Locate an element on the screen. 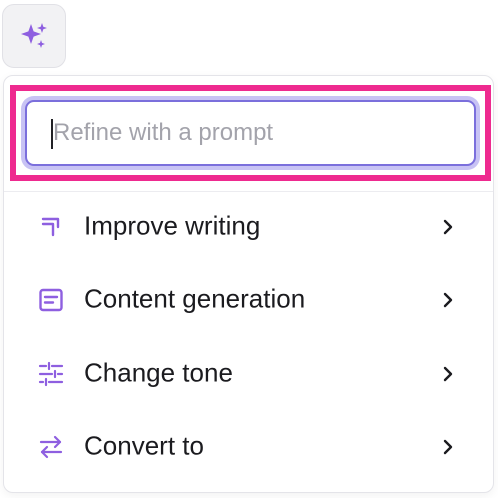 This screenshot has height=498, width=498. menu-item-label: Improve writing is located at coordinates (172, 225).